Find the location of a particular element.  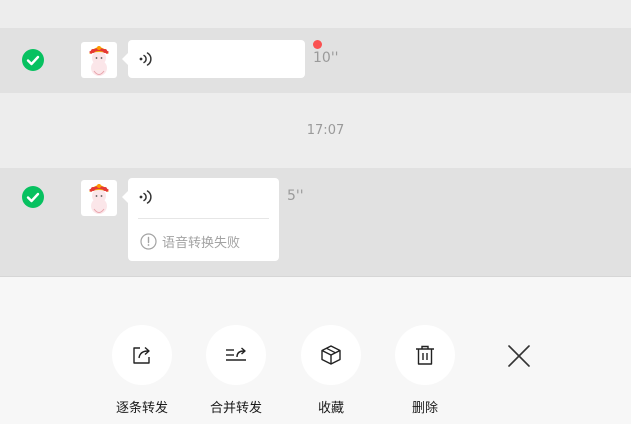

merge-forward-icon is located at coordinates (236, 354).